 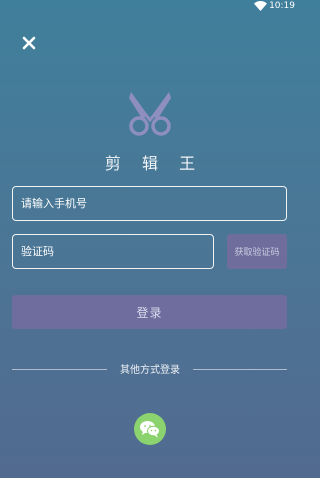 I want to click on app-name: 剪 辑 王, so click(x=154, y=163).